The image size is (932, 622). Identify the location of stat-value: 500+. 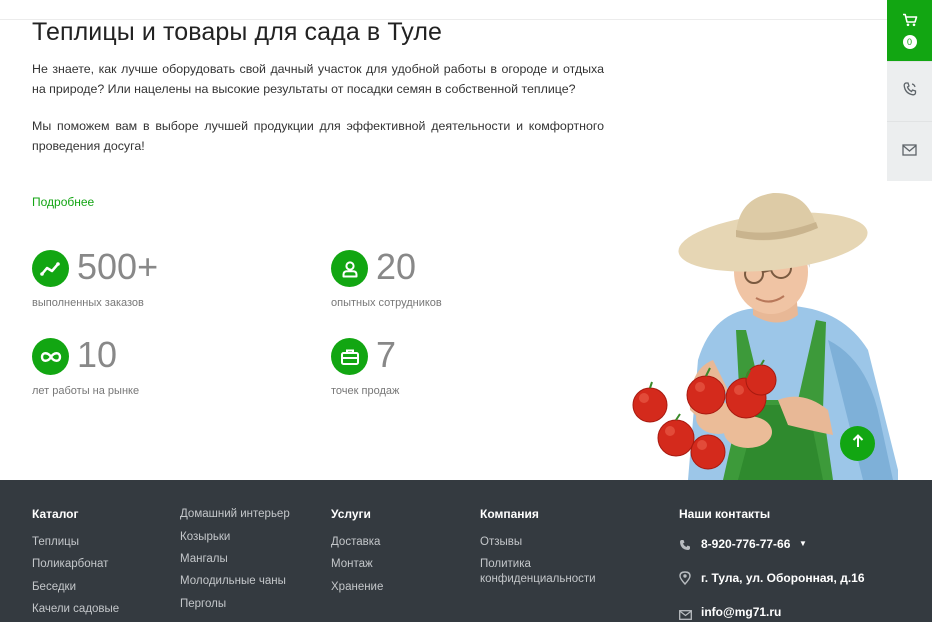
(118, 266).